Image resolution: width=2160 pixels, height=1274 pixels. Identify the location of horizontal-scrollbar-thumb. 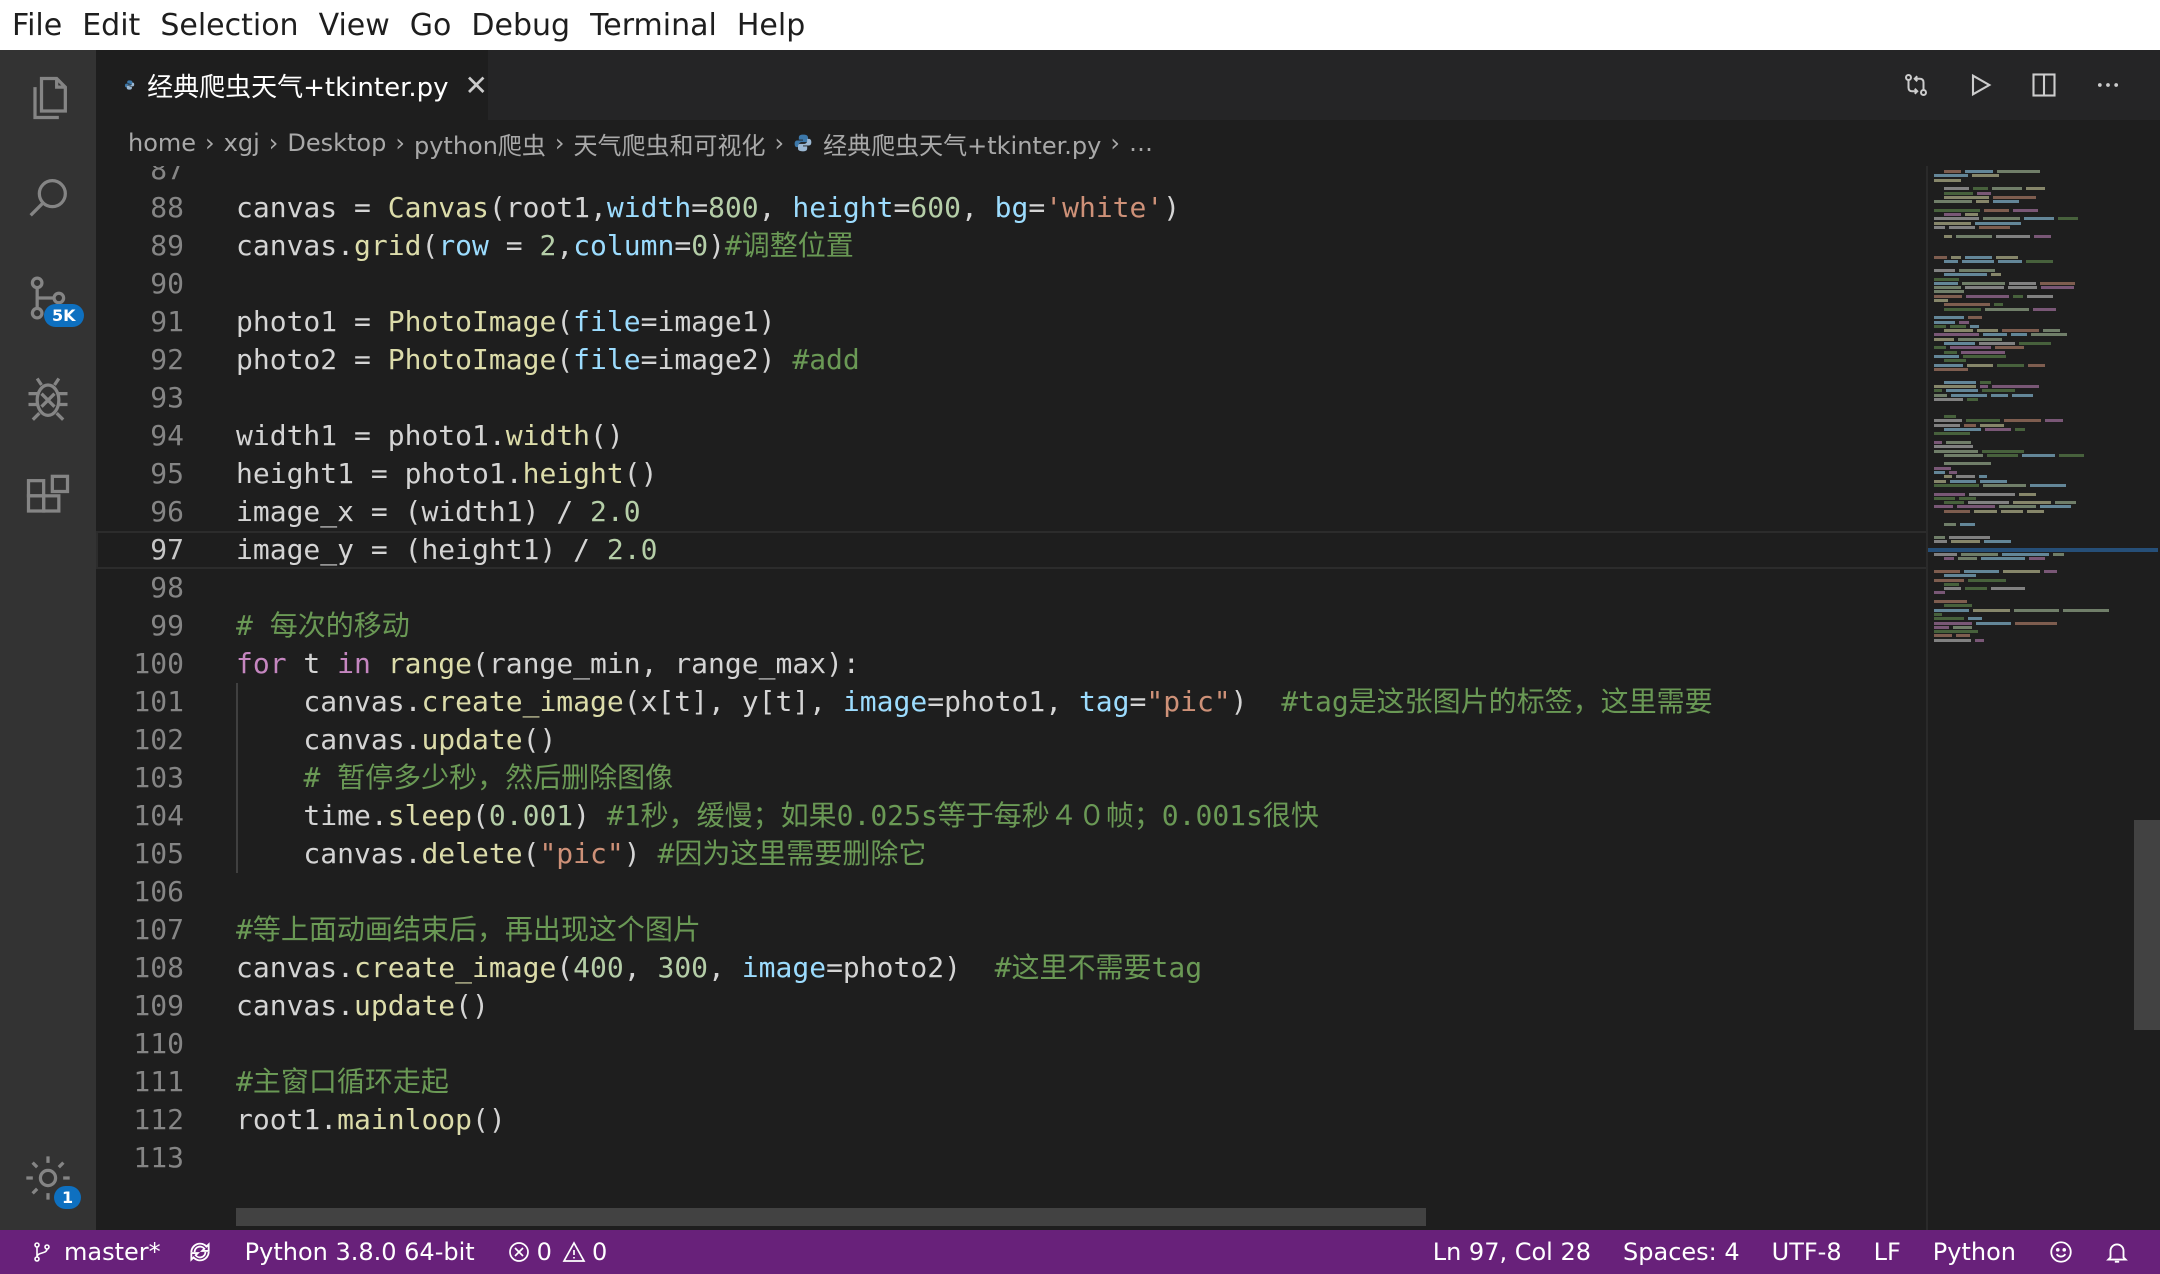
(831, 1217).